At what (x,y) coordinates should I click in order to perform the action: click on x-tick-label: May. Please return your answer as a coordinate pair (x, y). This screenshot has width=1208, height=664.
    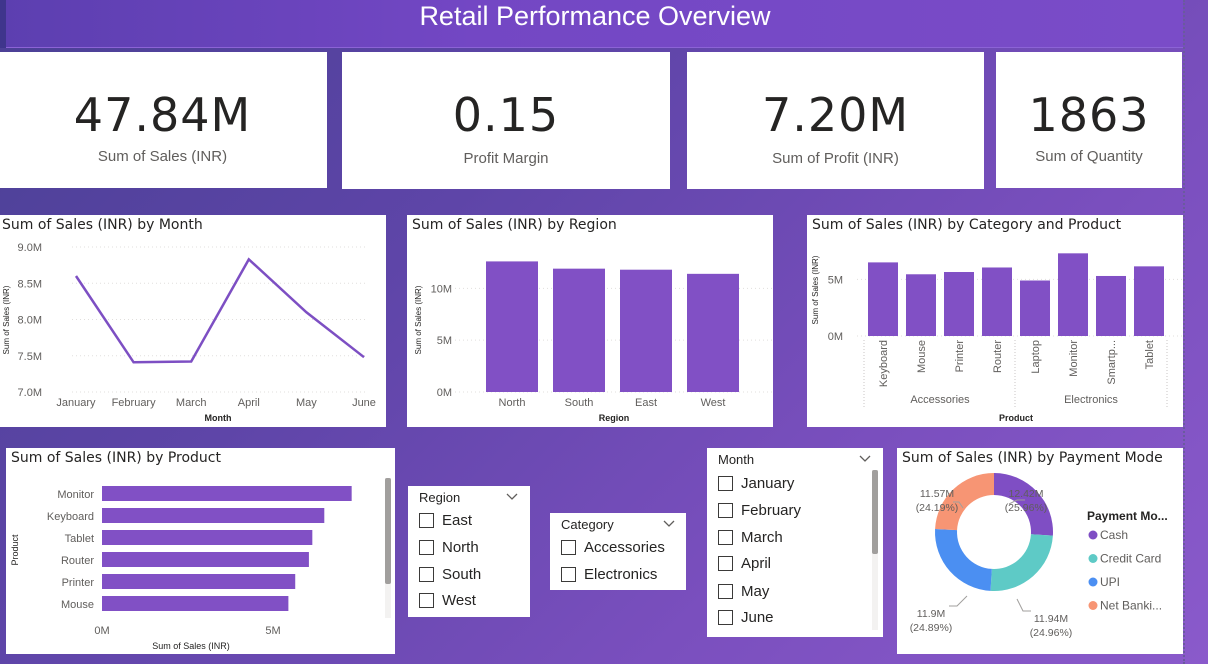
    Looking at the image, I should click on (306, 403).